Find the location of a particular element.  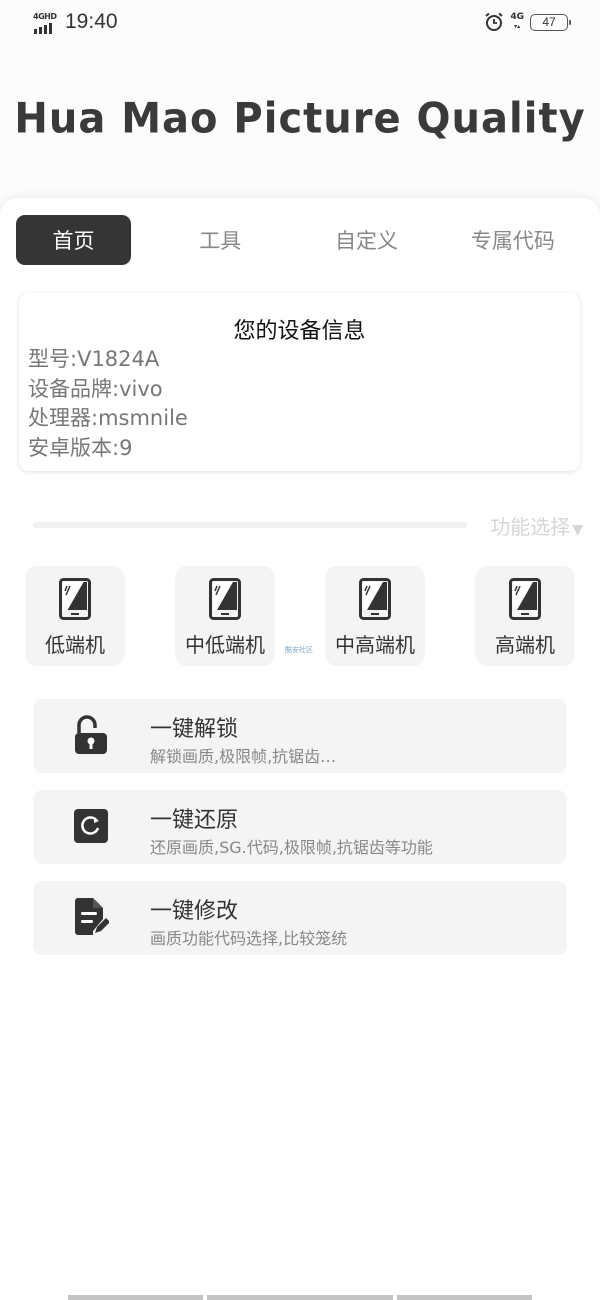

alarm-icon is located at coordinates (494, 21).